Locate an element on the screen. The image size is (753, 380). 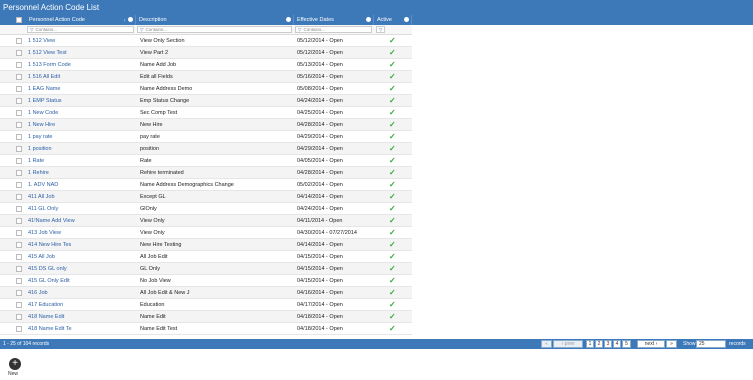
prev-page-button: ‹ prev is located at coordinates (568, 344).